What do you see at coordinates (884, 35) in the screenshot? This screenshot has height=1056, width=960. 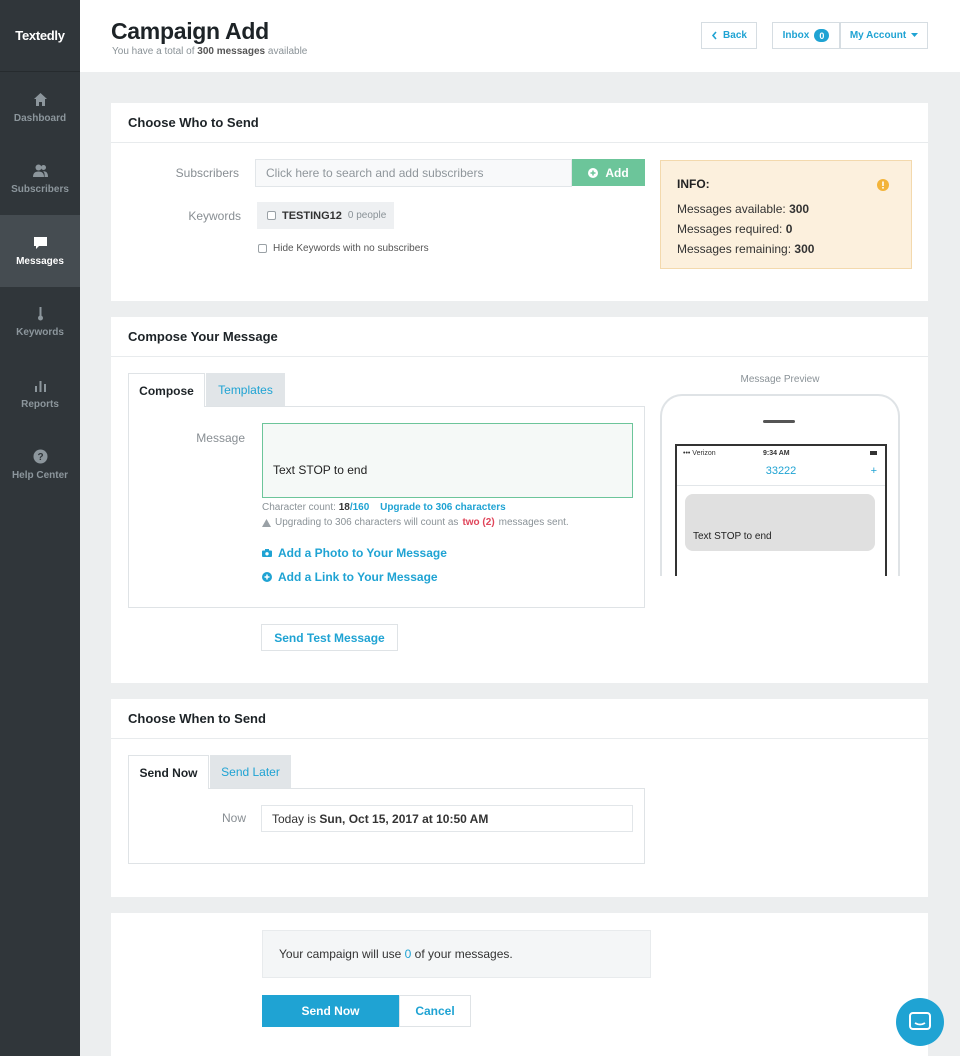 I see `my-account-dropdown: My Account` at bounding box center [884, 35].